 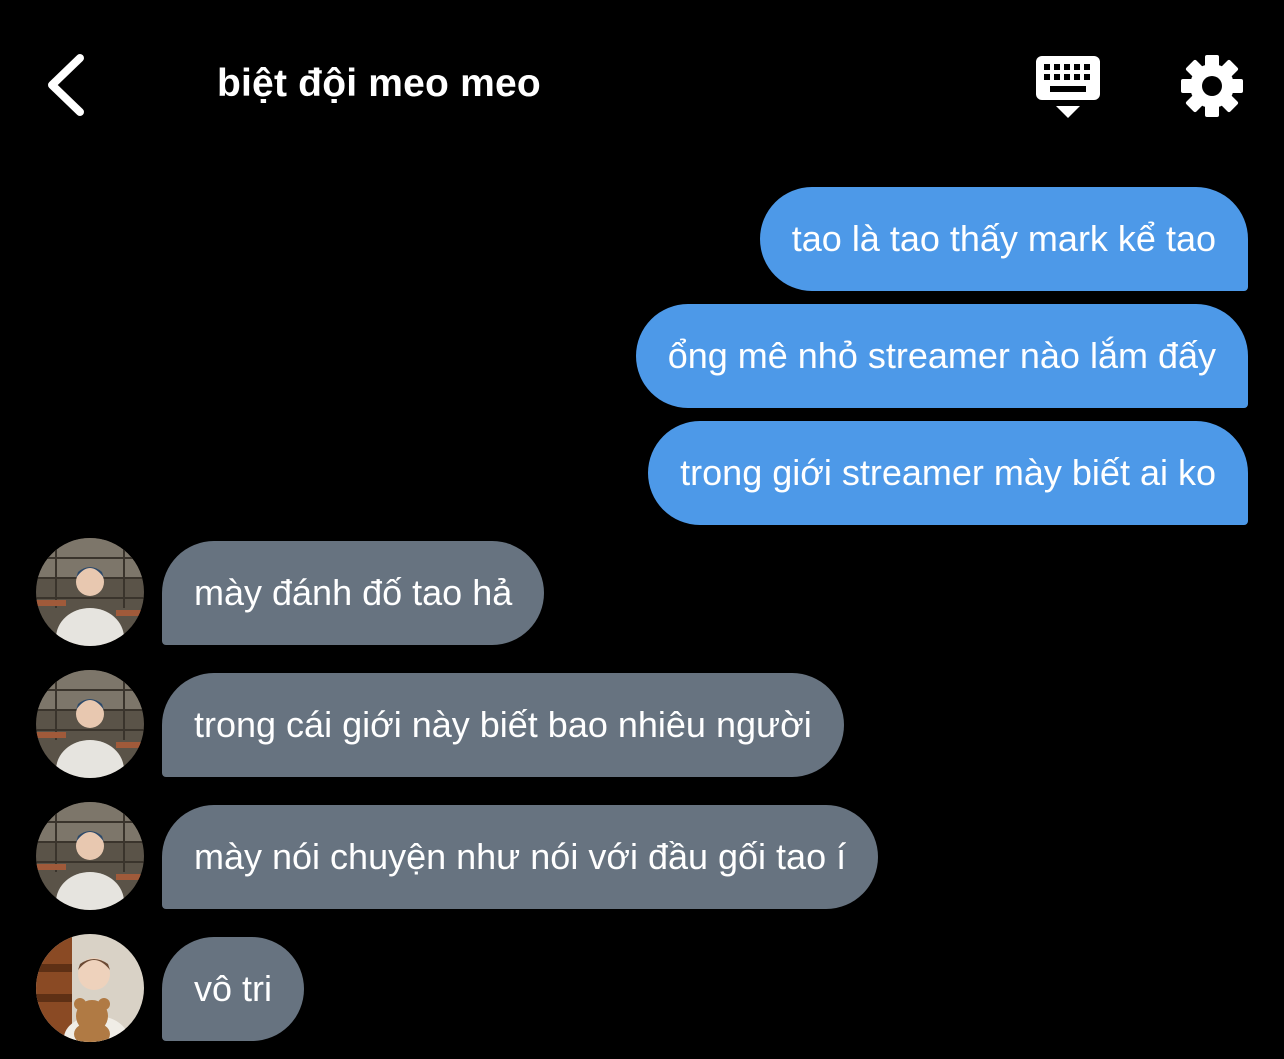 I want to click on gear-icon, so click(x=1212, y=86).